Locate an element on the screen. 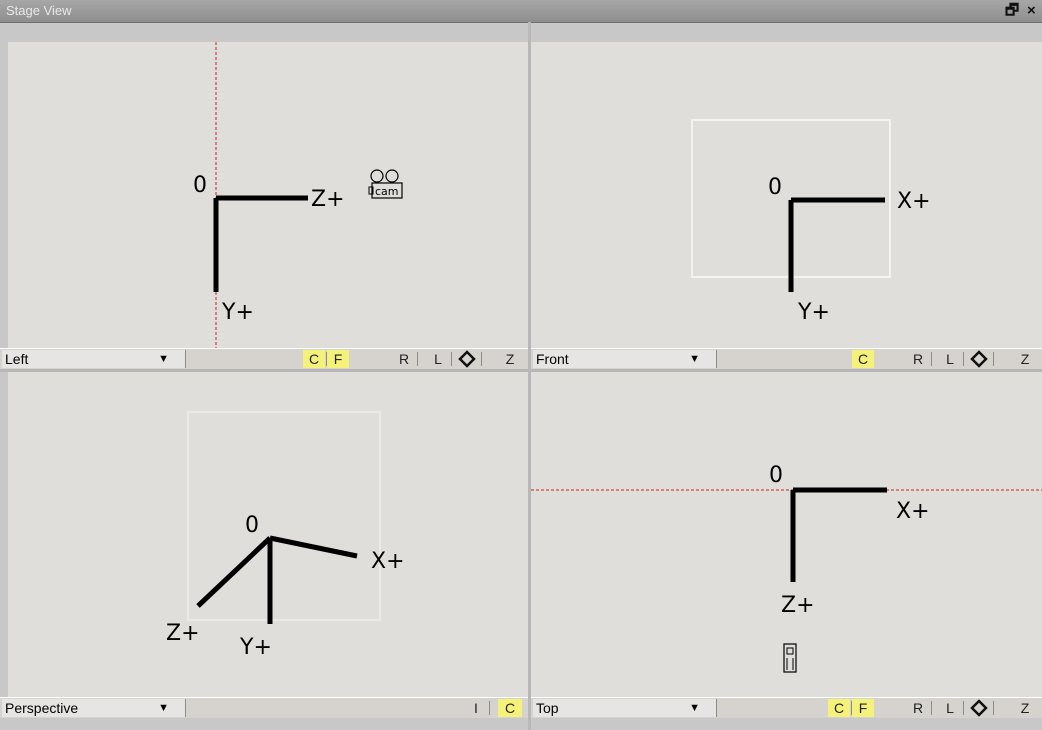  top-view-canvas: 0 X+ Z+ is located at coordinates (786, 568).